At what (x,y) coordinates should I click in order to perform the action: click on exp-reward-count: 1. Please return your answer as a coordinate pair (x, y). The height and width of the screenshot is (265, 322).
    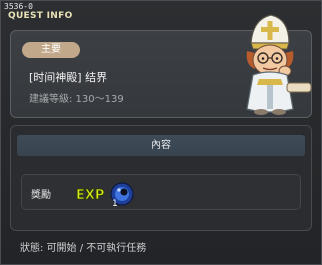
    Looking at the image, I should click on (115, 203).